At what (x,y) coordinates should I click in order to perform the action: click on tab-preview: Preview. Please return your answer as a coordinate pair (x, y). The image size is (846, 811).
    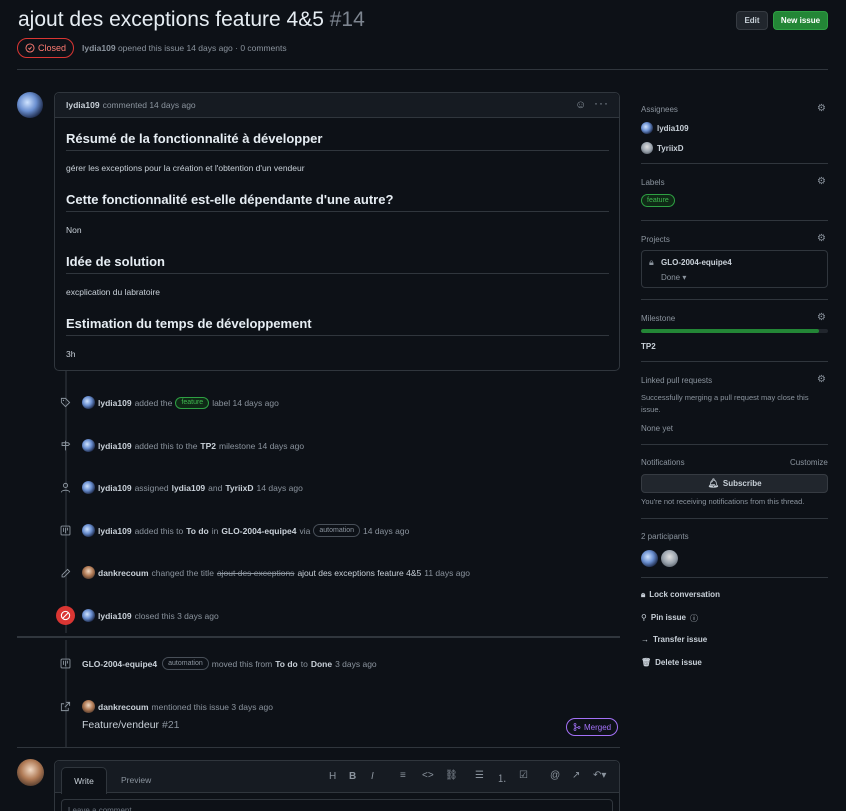
    Looking at the image, I should click on (136, 780).